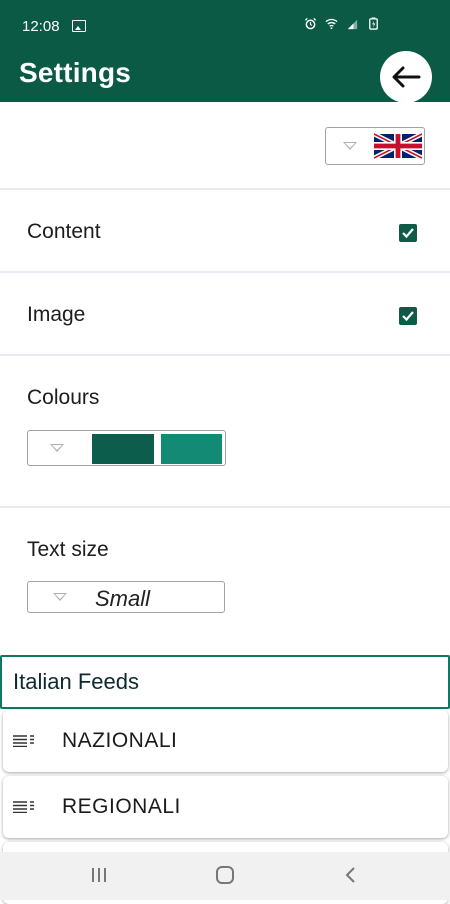  I want to click on back-button, so click(406, 77).